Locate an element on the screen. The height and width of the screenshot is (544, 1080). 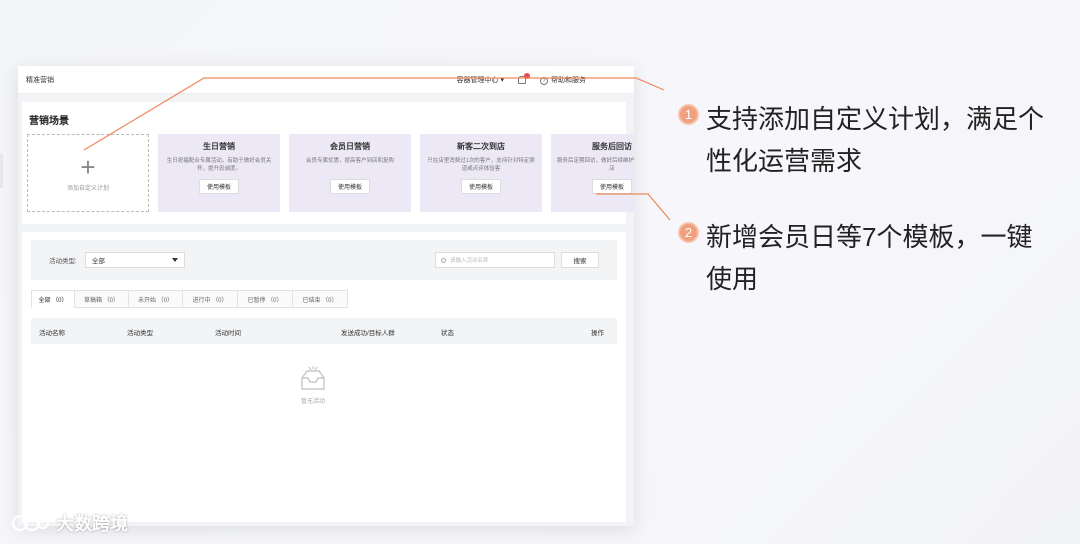
notification-dot is located at coordinates (527, 75).